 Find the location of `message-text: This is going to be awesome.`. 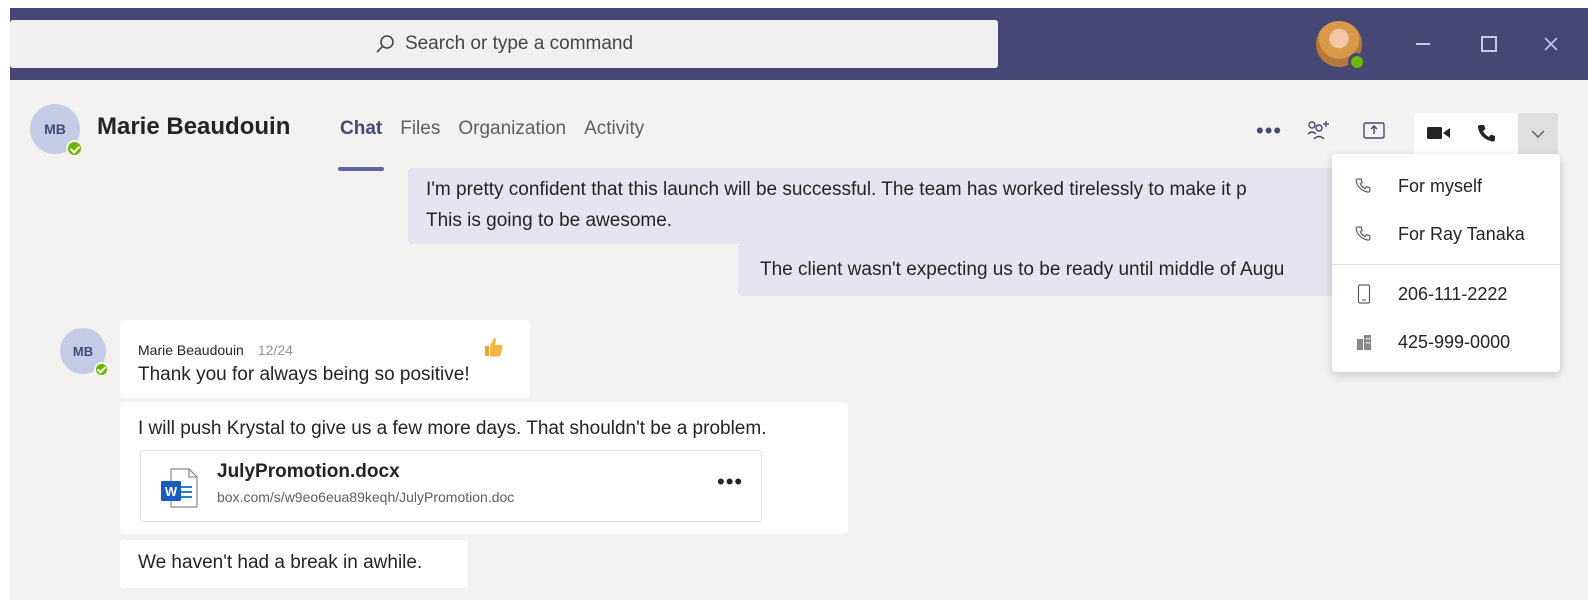

message-text: This is going to be awesome. is located at coordinates (549, 220).